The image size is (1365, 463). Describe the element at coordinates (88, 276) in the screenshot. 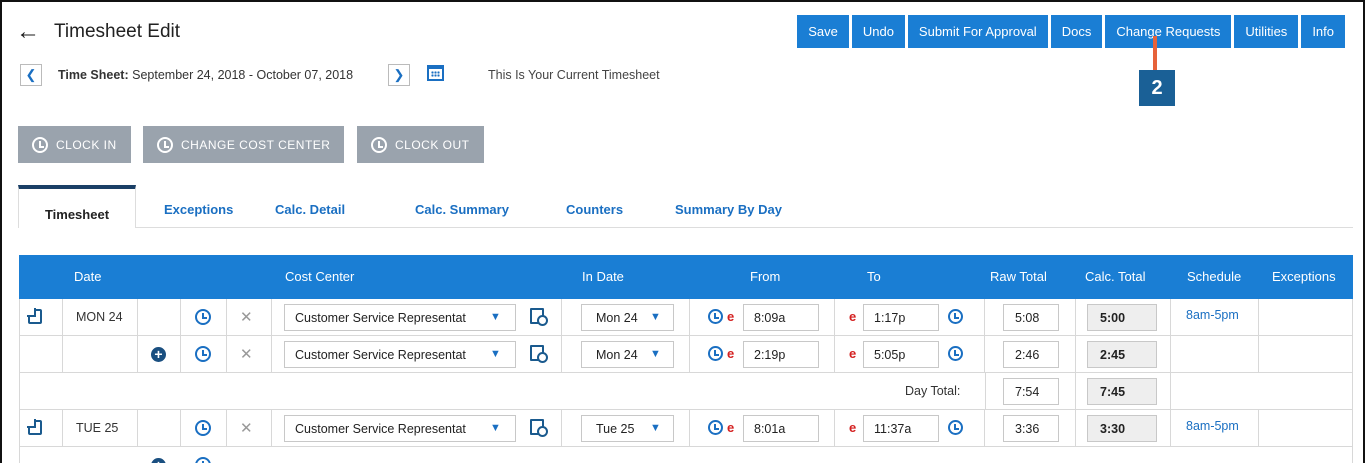

I see `col-date: Date` at that location.